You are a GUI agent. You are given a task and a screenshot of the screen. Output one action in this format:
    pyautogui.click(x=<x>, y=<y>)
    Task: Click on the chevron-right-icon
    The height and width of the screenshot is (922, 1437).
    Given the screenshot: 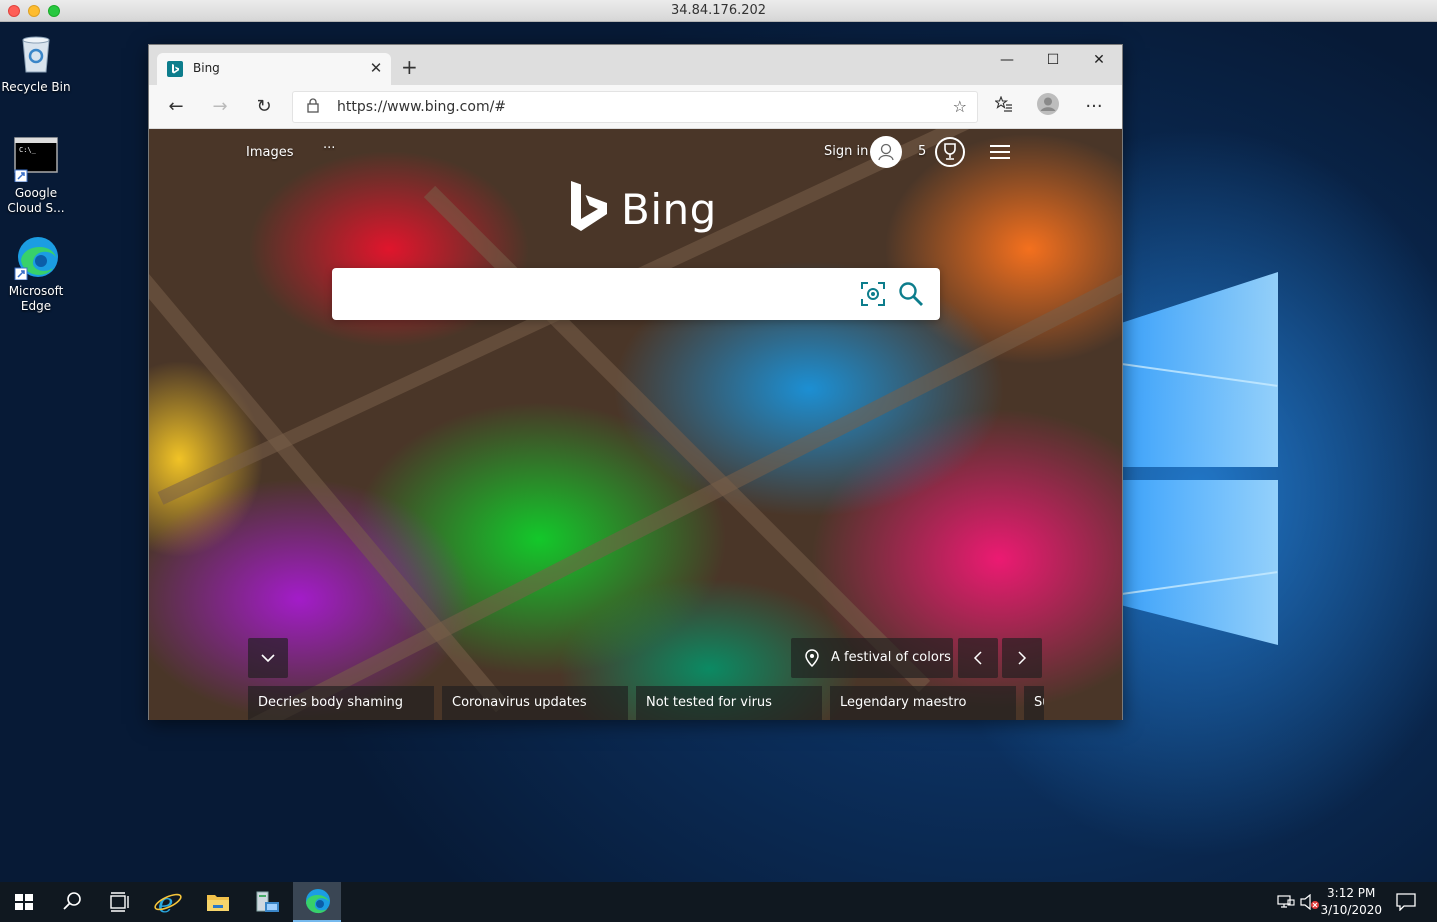 What is the action you would take?
    pyautogui.click(x=1022, y=658)
    